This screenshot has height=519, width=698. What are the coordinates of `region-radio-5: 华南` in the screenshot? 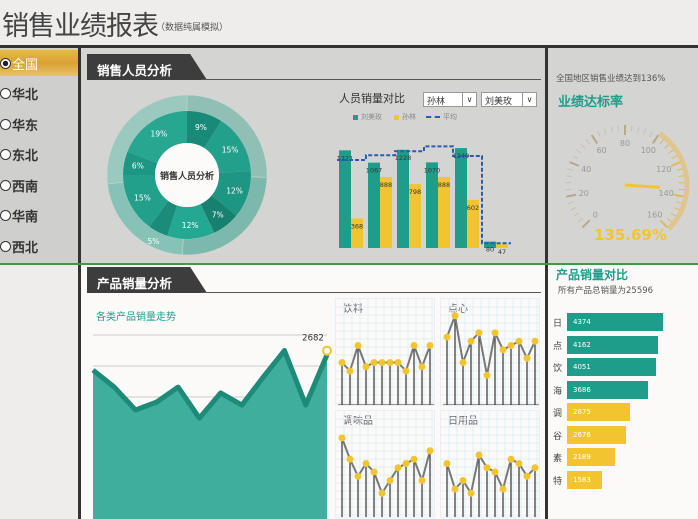 It's located at (39, 216).